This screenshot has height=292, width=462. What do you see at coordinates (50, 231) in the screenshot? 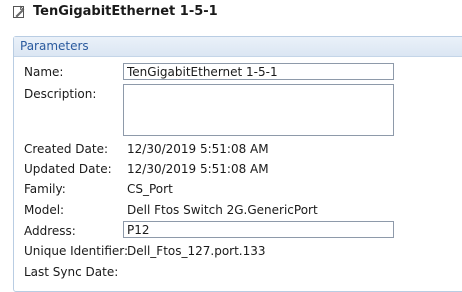
I see `address-label: Address:` at bounding box center [50, 231].